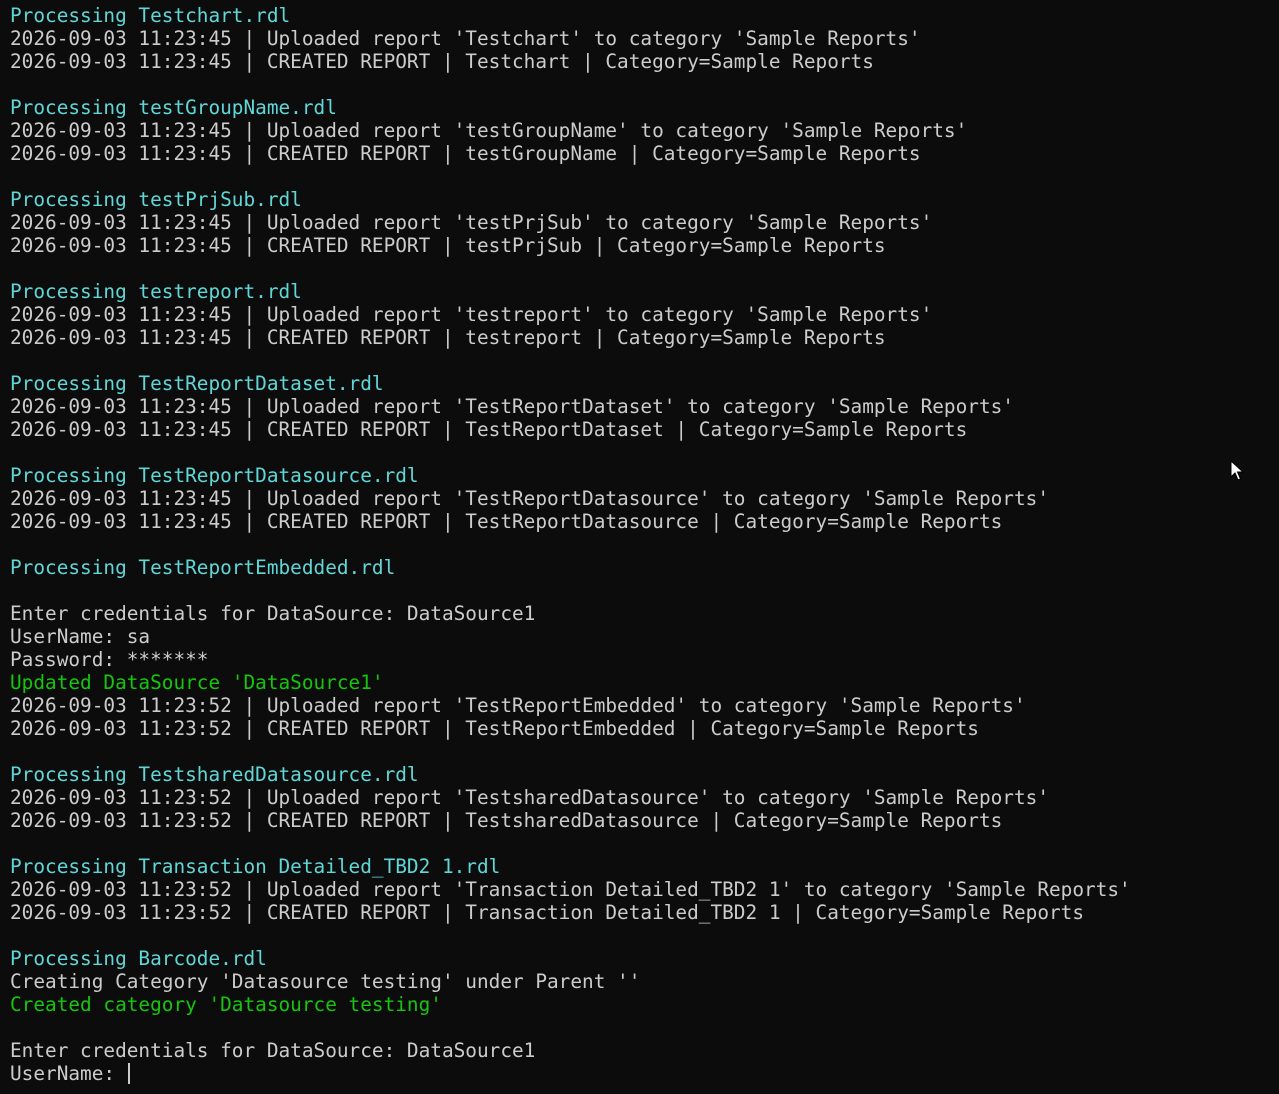 Image resolution: width=1279 pixels, height=1094 pixels. What do you see at coordinates (203, 567) in the screenshot?
I see `processing-line: Processing TestReportEmbedded.rdl` at bounding box center [203, 567].